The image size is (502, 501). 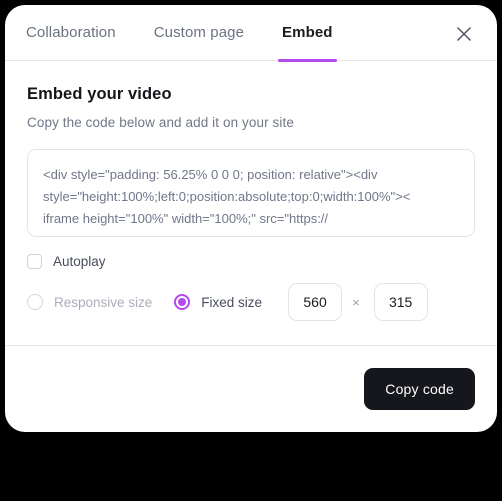 What do you see at coordinates (103, 302) in the screenshot?
I see `responsive-size-label: Responsive size` at bounding box center [103, 302].